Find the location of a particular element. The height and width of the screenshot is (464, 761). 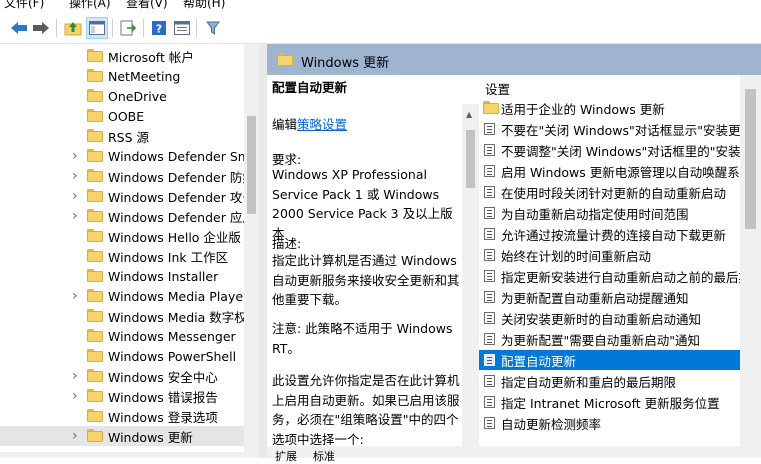

tree-item: Windows Messenger is located at coordinates (122, 336).